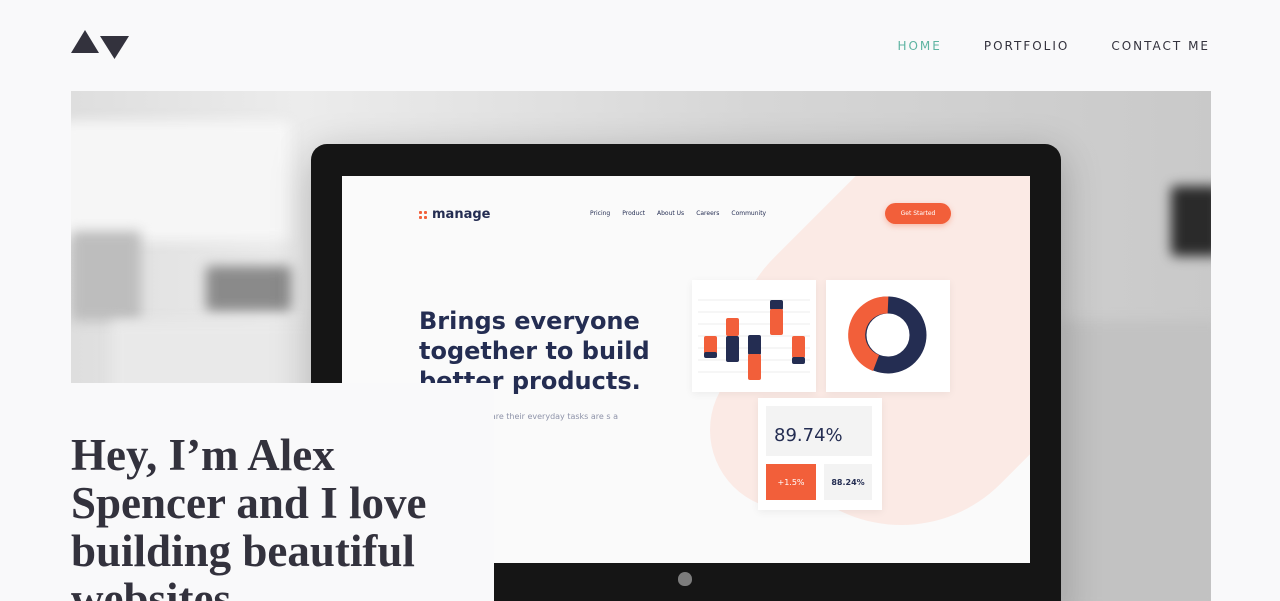 The image size is (1280, 601). I want to click on donut-chart-card, so click(888, 336).